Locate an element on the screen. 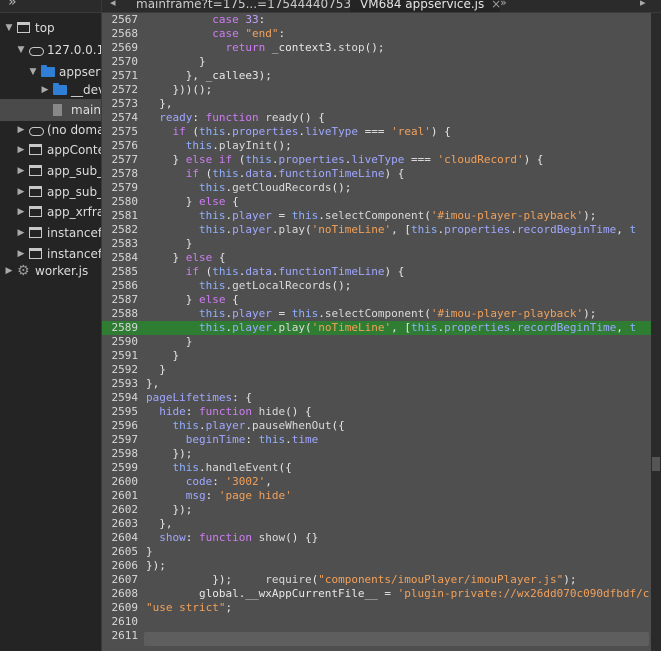  line-number: 2591 is located at coordinates (120, 356).